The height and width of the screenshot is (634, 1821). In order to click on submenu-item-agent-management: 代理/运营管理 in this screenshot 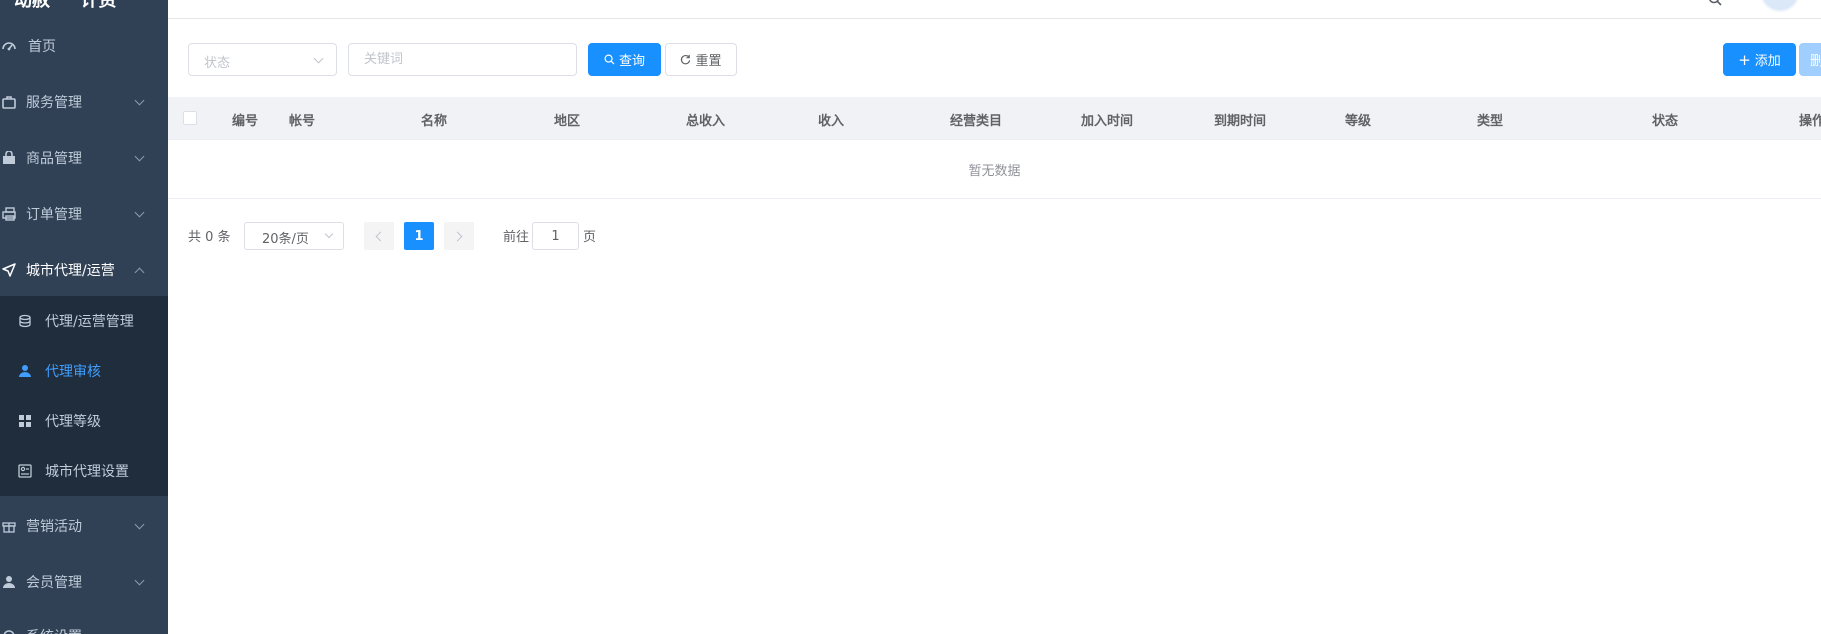, I will do `click(84, 321)`.